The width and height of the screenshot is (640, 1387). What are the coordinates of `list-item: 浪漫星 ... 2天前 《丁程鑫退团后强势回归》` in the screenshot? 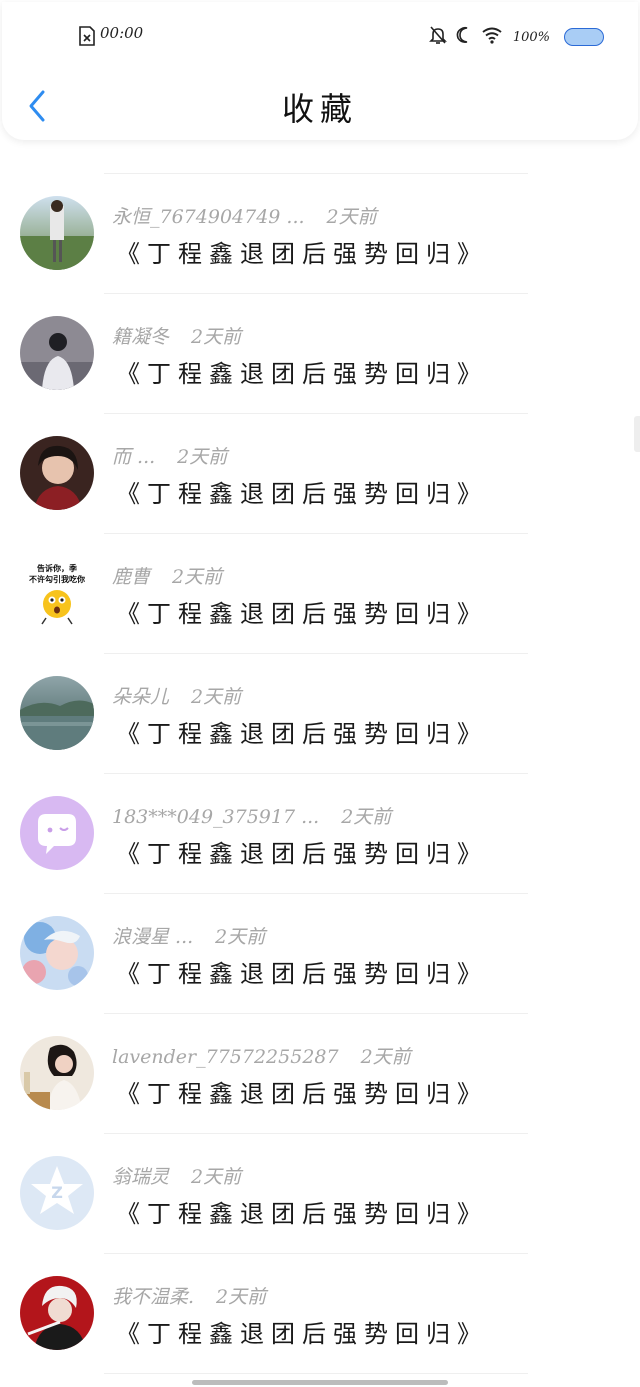 It's located at (320, 954).